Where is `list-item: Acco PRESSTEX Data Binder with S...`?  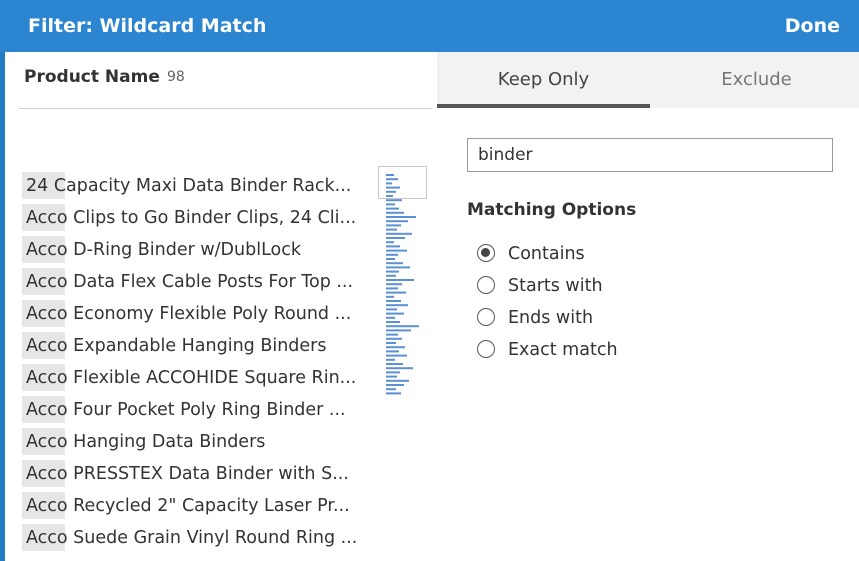
list-item: Acco PRESSTEX Data Binder with S... is located at coordinates (194, 474).